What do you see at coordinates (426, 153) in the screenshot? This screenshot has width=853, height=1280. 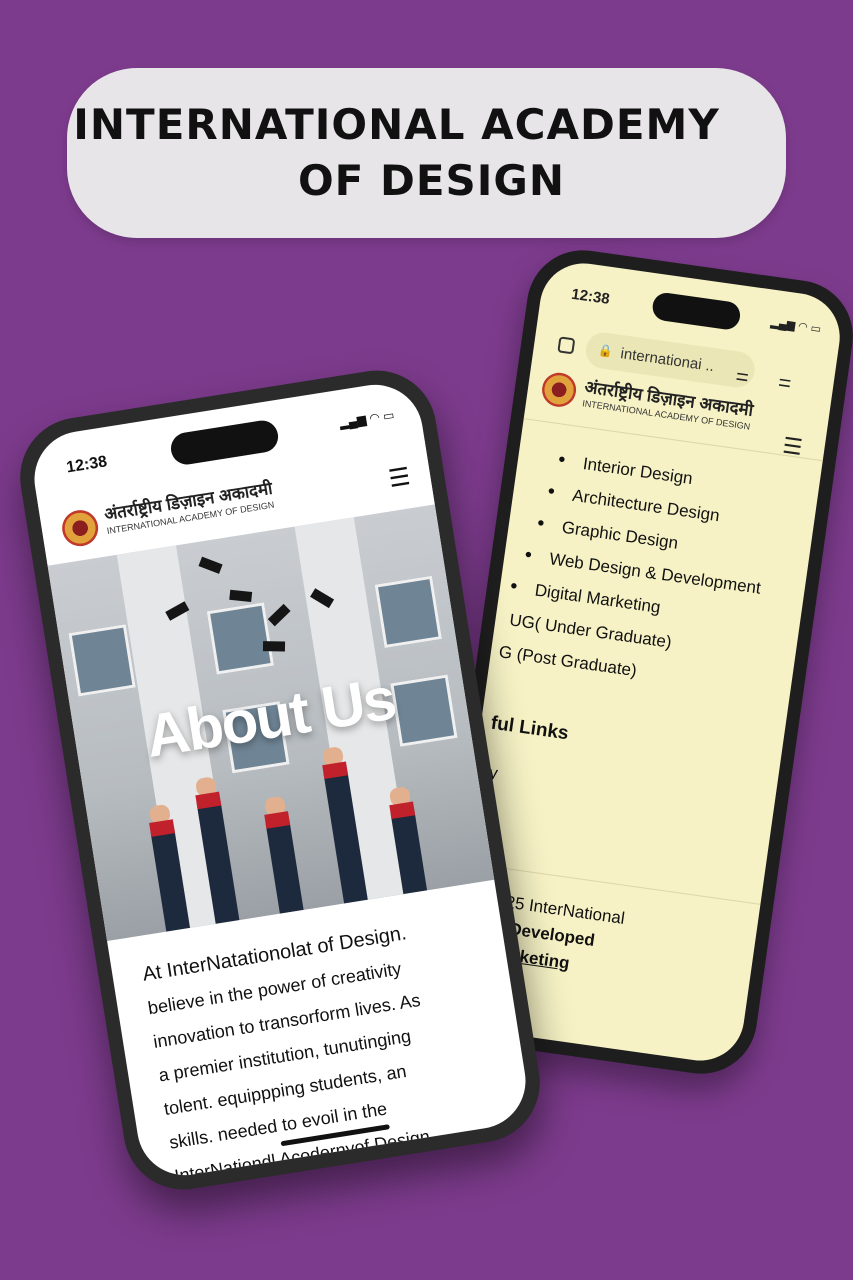 I see `title-banner: INTERNATIONAL ACADEMY OF DESIGN` at bounding box center [426, 153].